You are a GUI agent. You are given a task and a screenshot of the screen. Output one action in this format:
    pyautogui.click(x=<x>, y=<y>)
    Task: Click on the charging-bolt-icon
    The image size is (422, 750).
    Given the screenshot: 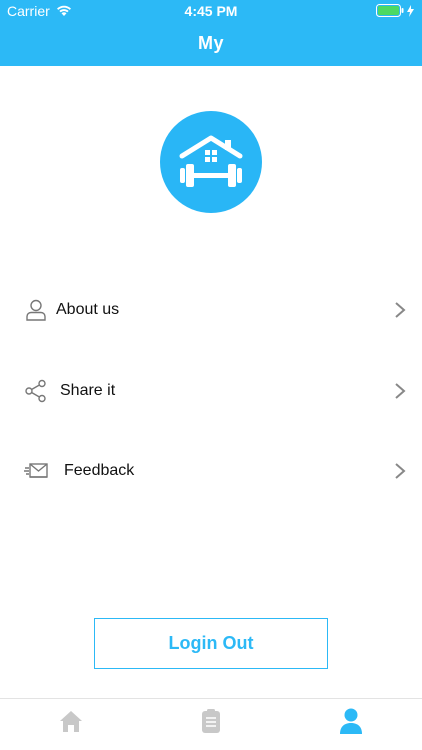 What is the action you would take?
    pyautogui.click(x=410, y=10)
    